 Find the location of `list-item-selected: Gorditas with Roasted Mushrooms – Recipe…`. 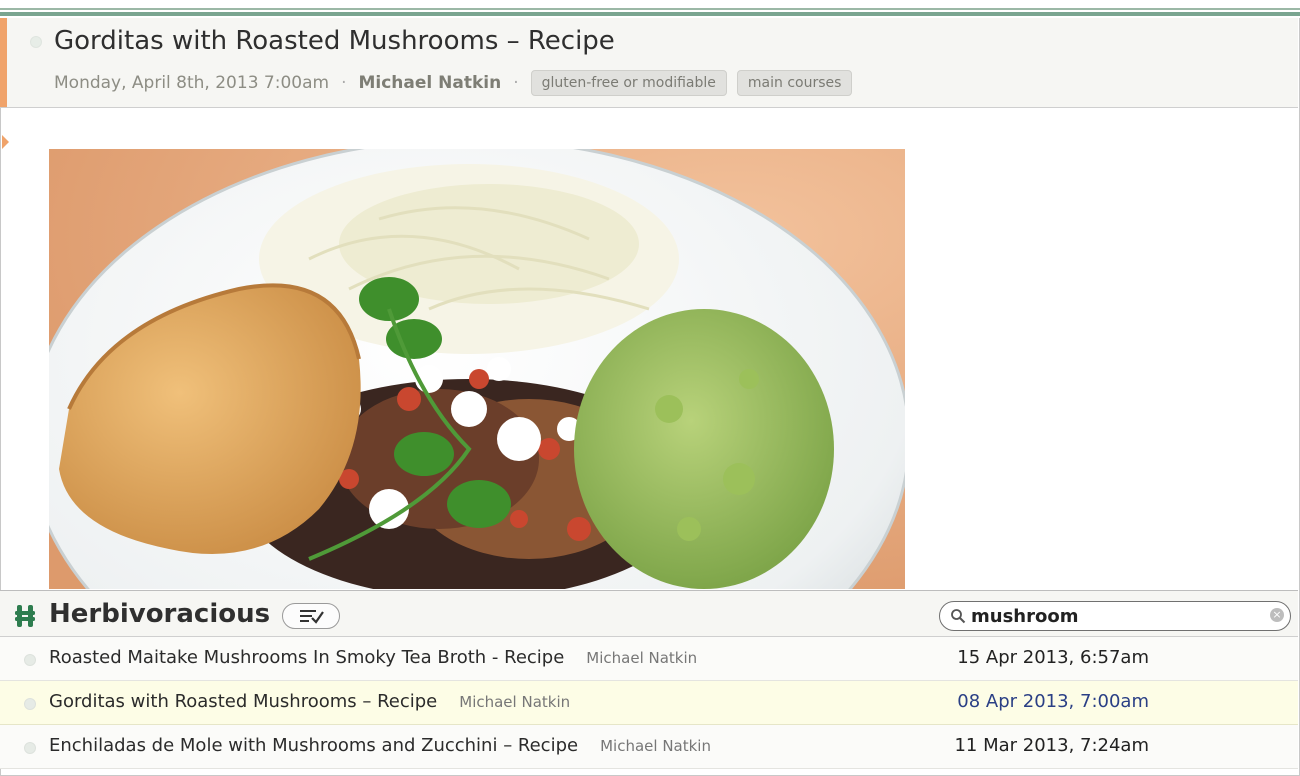

list-item-selected: Gorditas with Roasted Mushrooms – Recipe… is located at coordinates (649, 703).